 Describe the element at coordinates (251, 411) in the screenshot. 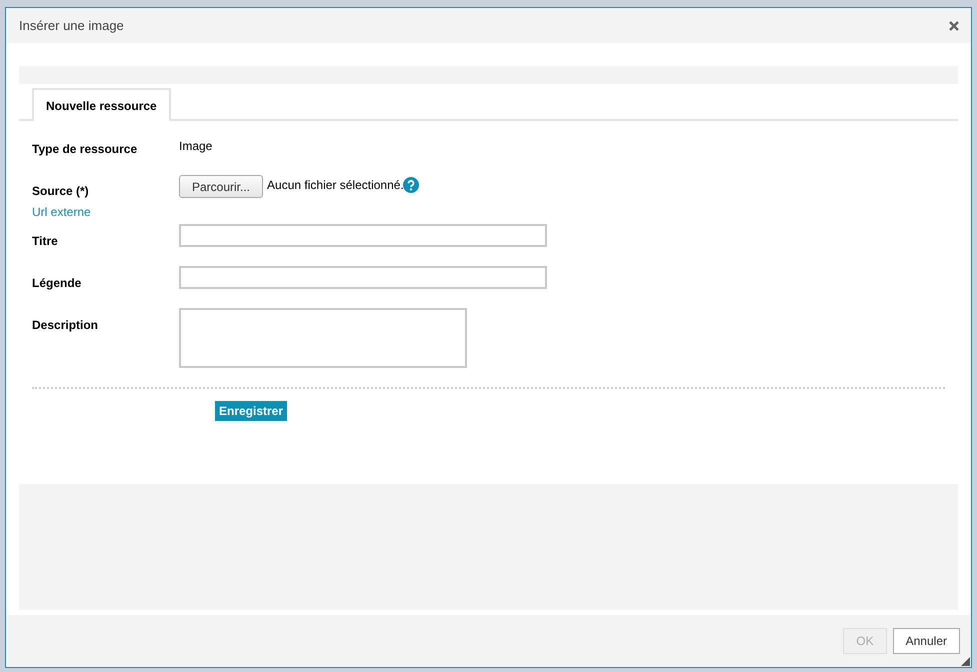

I see `save-button: Enregistrer` at that location.